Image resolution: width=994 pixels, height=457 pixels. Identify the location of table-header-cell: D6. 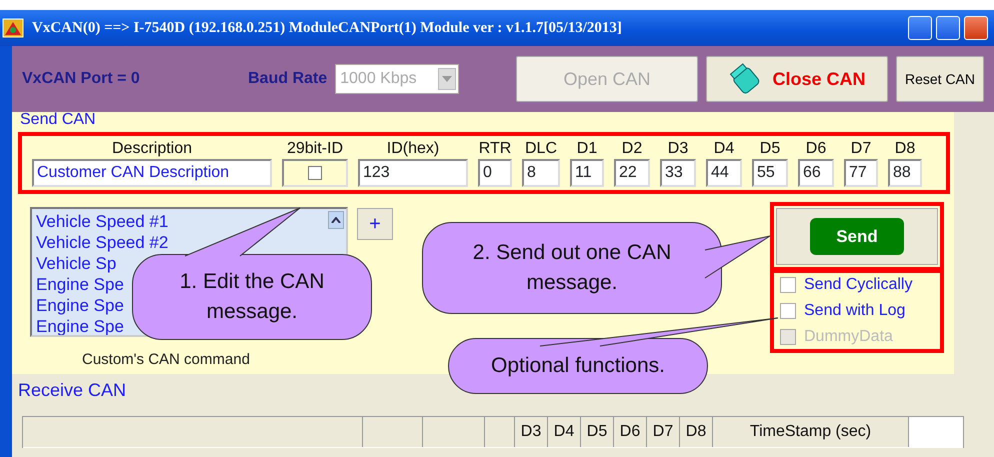
(630, 432).